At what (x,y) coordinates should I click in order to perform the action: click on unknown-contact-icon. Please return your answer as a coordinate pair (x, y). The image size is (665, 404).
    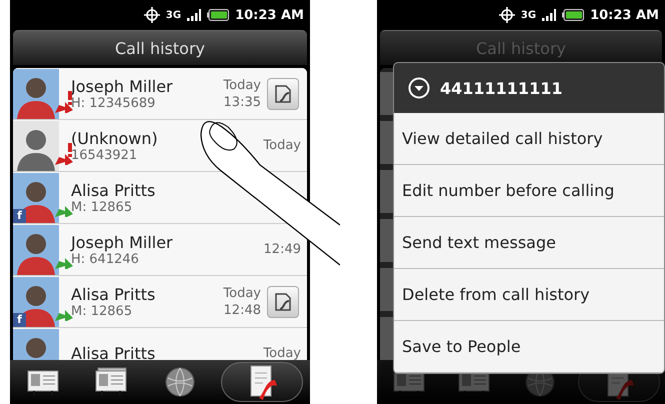
    Looking at the image, I should click on (36, 145).